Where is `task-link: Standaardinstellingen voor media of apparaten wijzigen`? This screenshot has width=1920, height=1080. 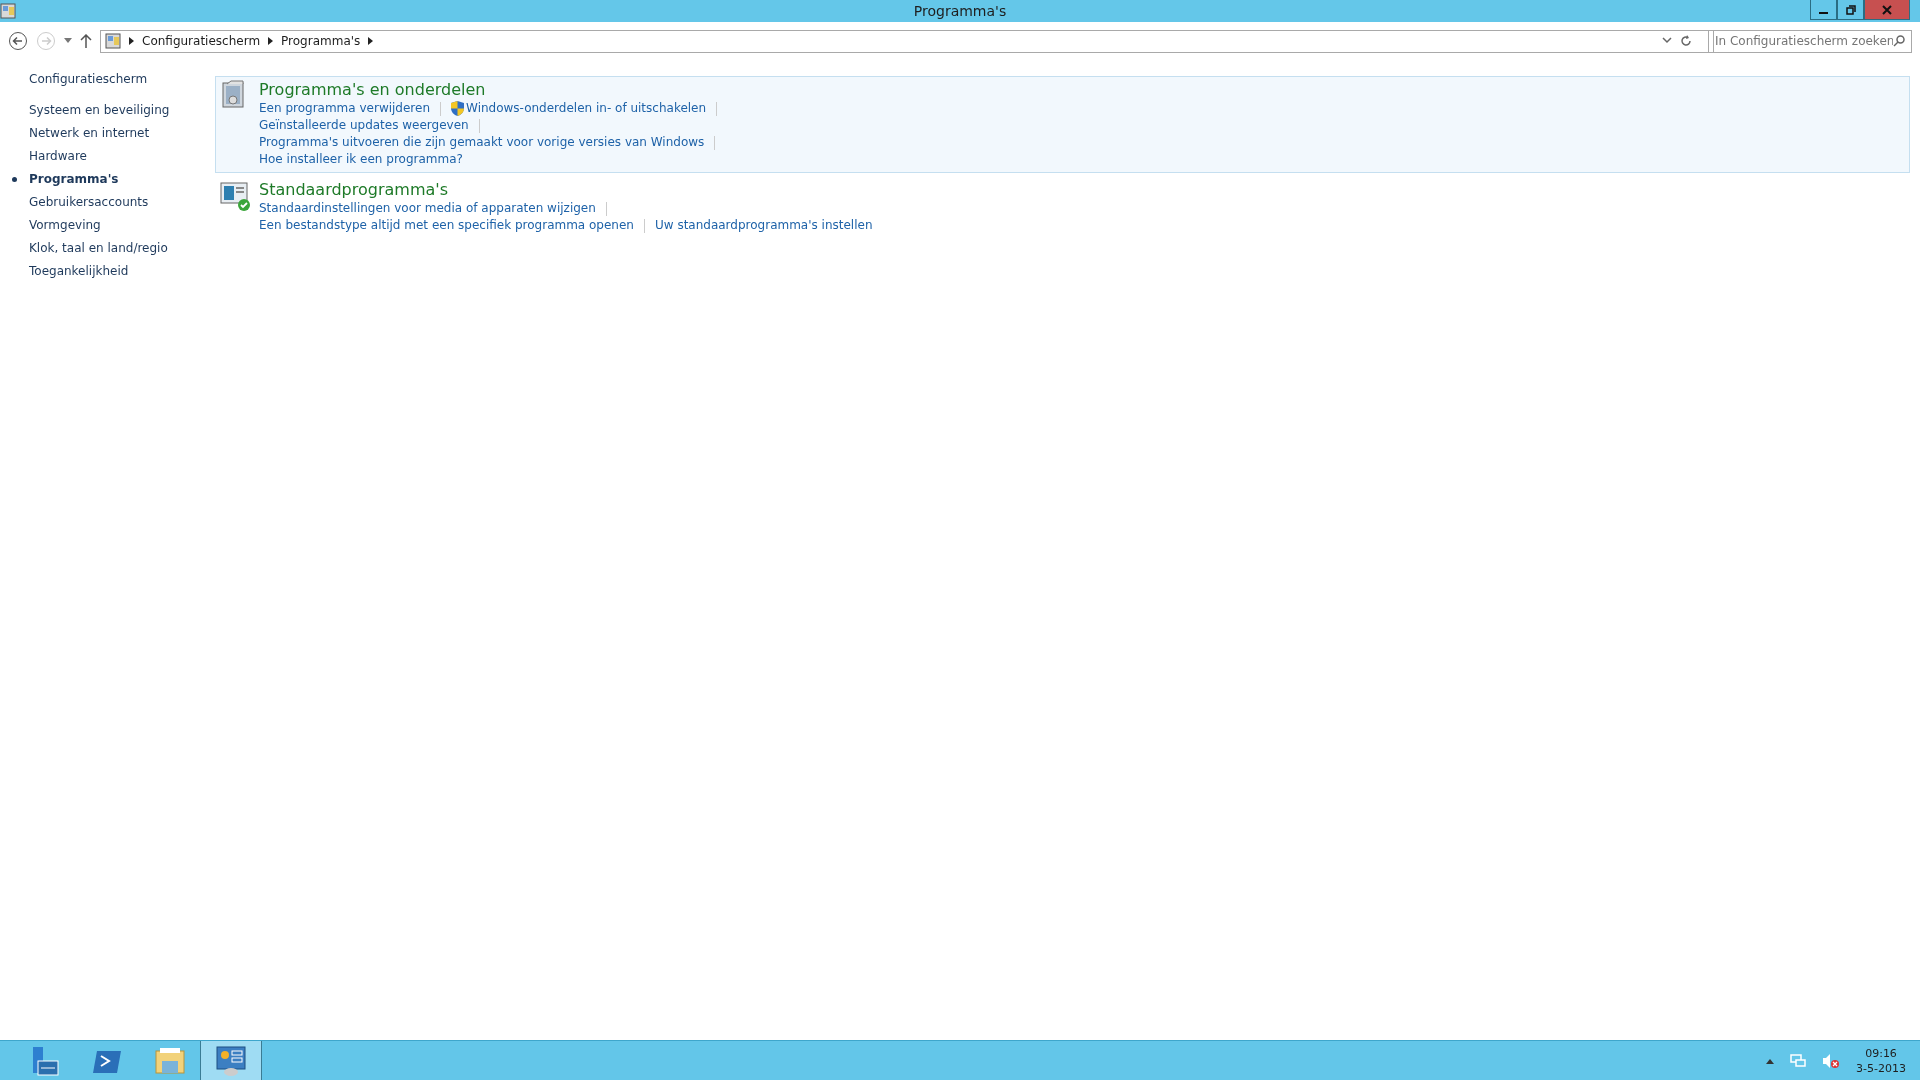 task-link: Standaardinstellingen voor media of apparaten wijzigen is located at coordinates (427, 208).